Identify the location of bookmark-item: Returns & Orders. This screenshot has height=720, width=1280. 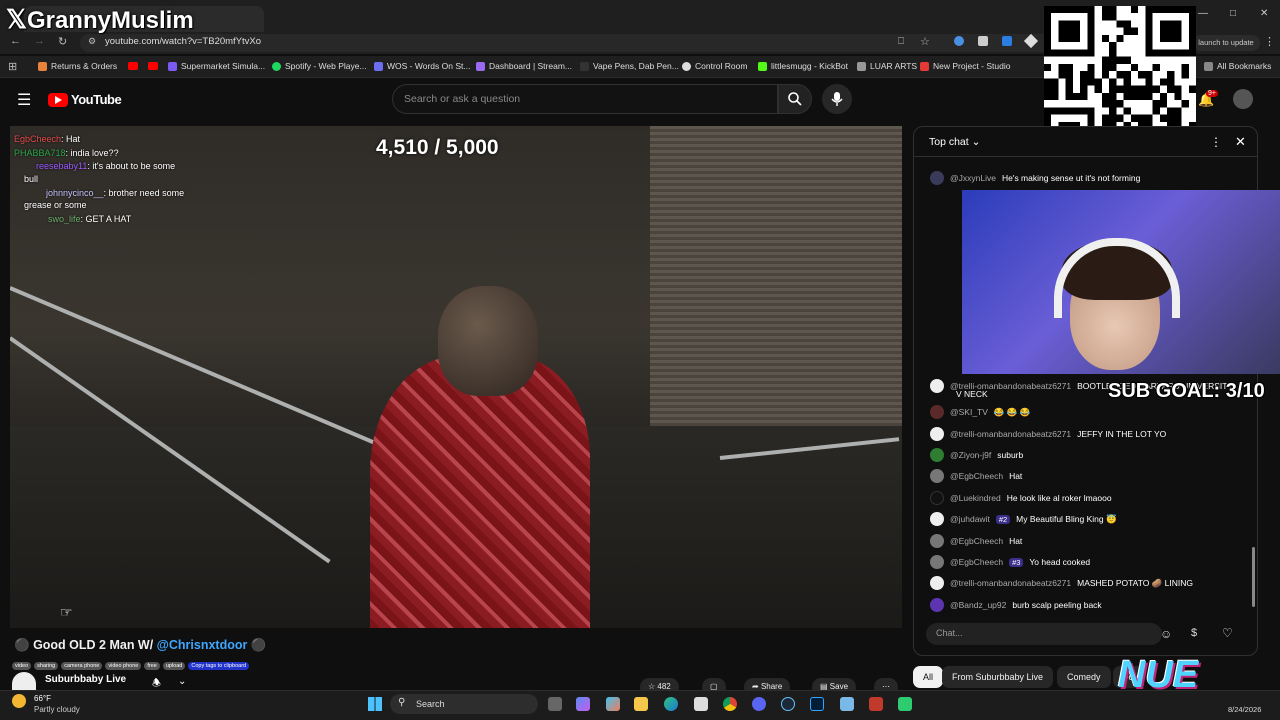
(77, 66).